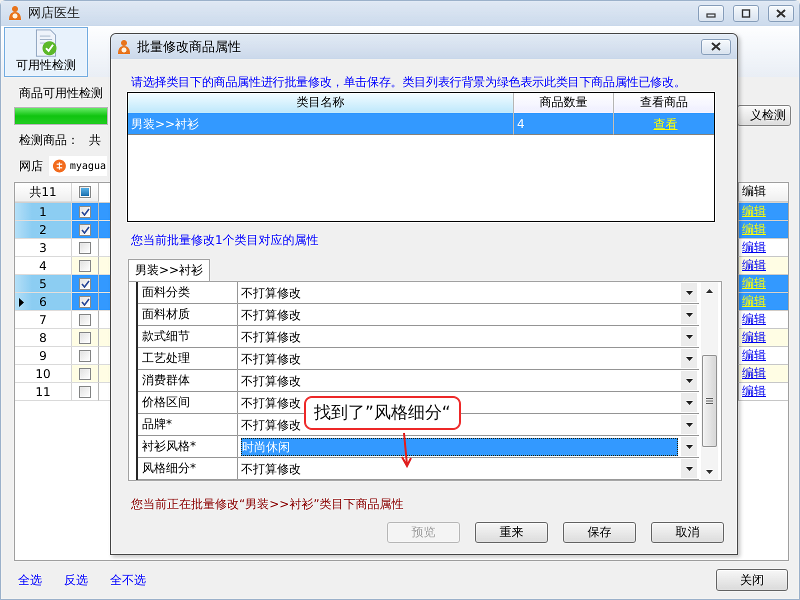 The image size is (800, 600). Describe the element at coordinates (46, 51) in the screenshot. I see `toolbar-button: 可用性检测` at that location.